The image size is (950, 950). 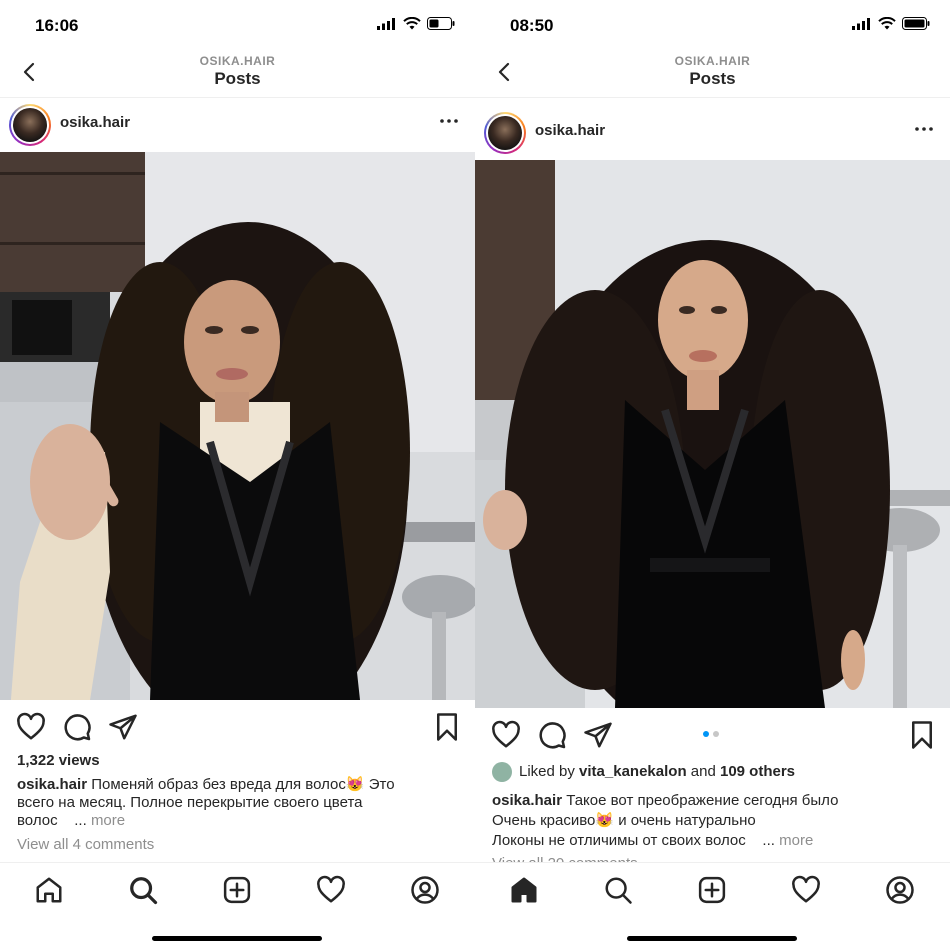 I want to click on liked-by: Liked by vita_kanekalon and 109 others, so click(x=715, y=772).